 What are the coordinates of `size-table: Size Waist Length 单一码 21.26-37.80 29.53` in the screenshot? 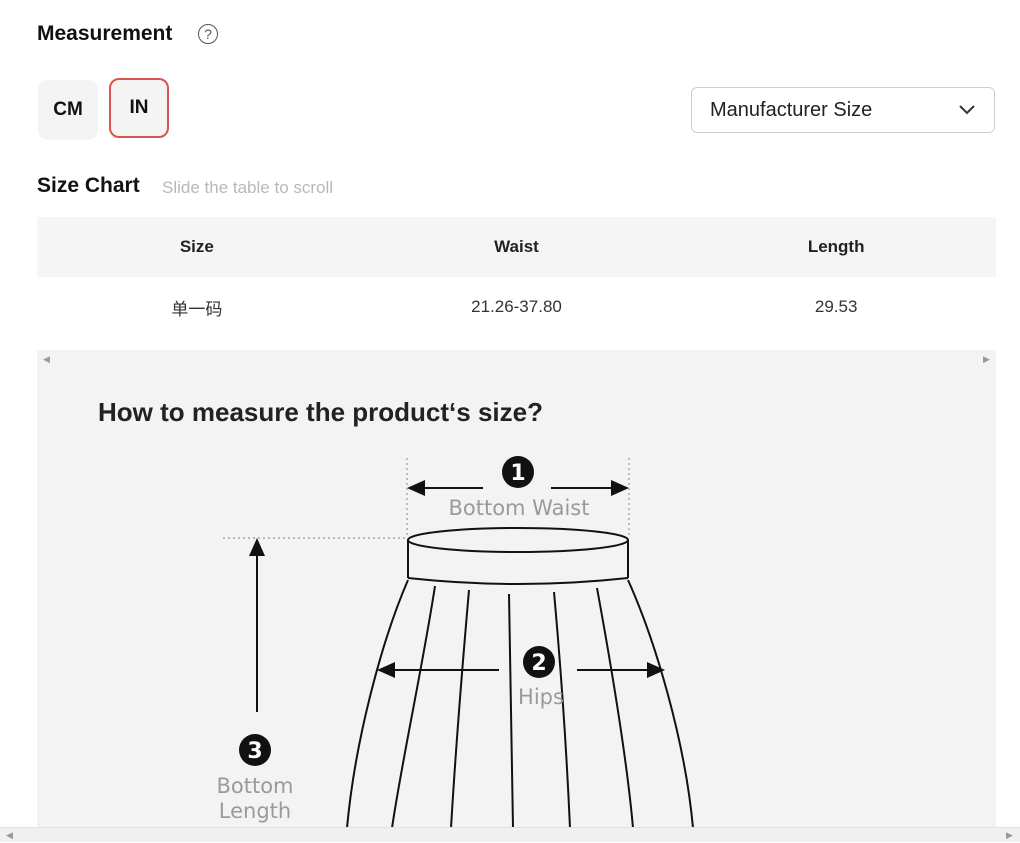 It's located at (516, 277).